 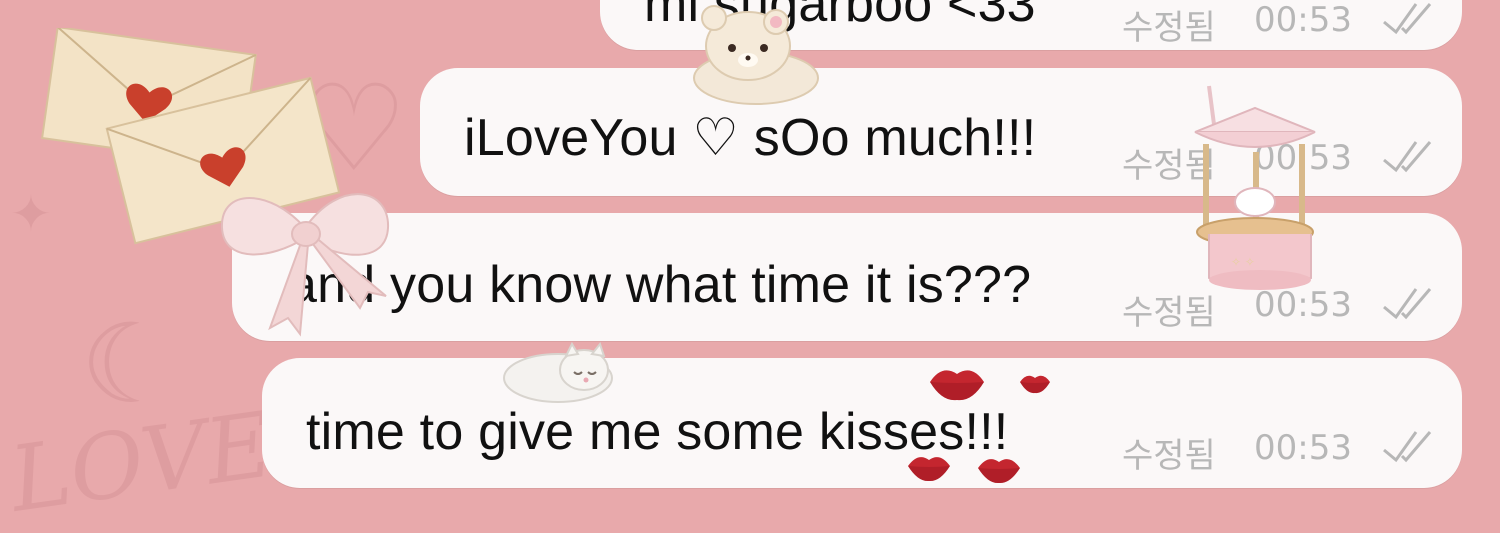 What do you see at coordinates (756, 55) in the screenshot?
I see `bear-plush-sticker` at bounding box center [756, 55].